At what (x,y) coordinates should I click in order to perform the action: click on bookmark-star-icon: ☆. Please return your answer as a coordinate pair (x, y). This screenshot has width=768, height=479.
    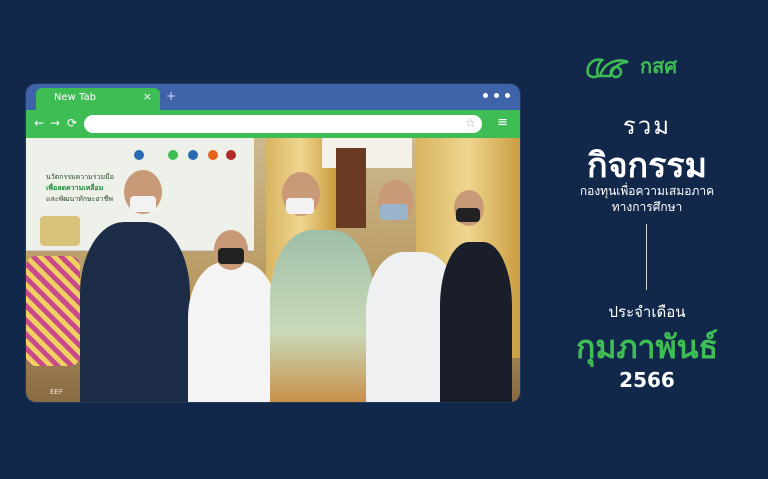
    Looking at the image, I should click on (470, 123).